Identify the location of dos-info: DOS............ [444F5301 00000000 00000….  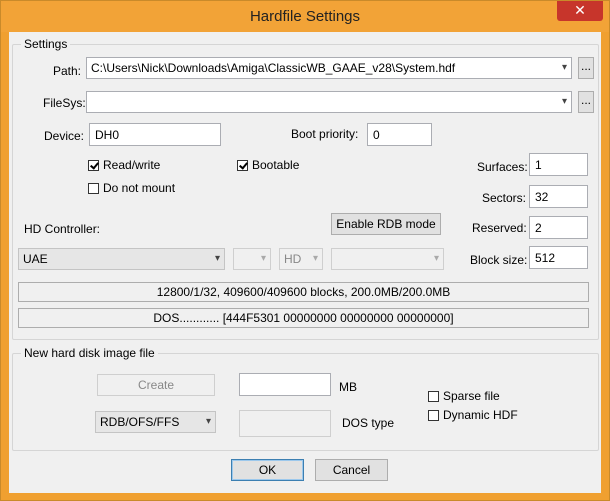
(303, 318).